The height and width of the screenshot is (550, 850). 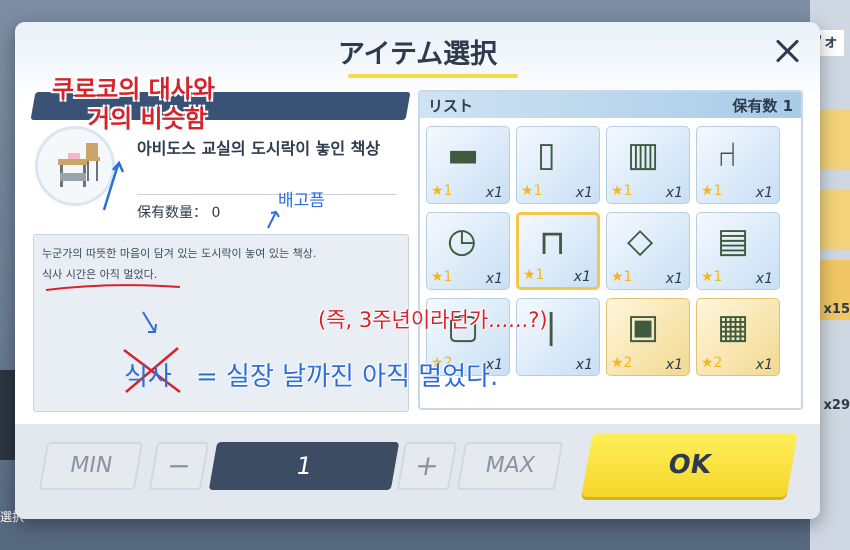 I want to click on annotation-hungry: 배고픔, so click(x=301, y=201).